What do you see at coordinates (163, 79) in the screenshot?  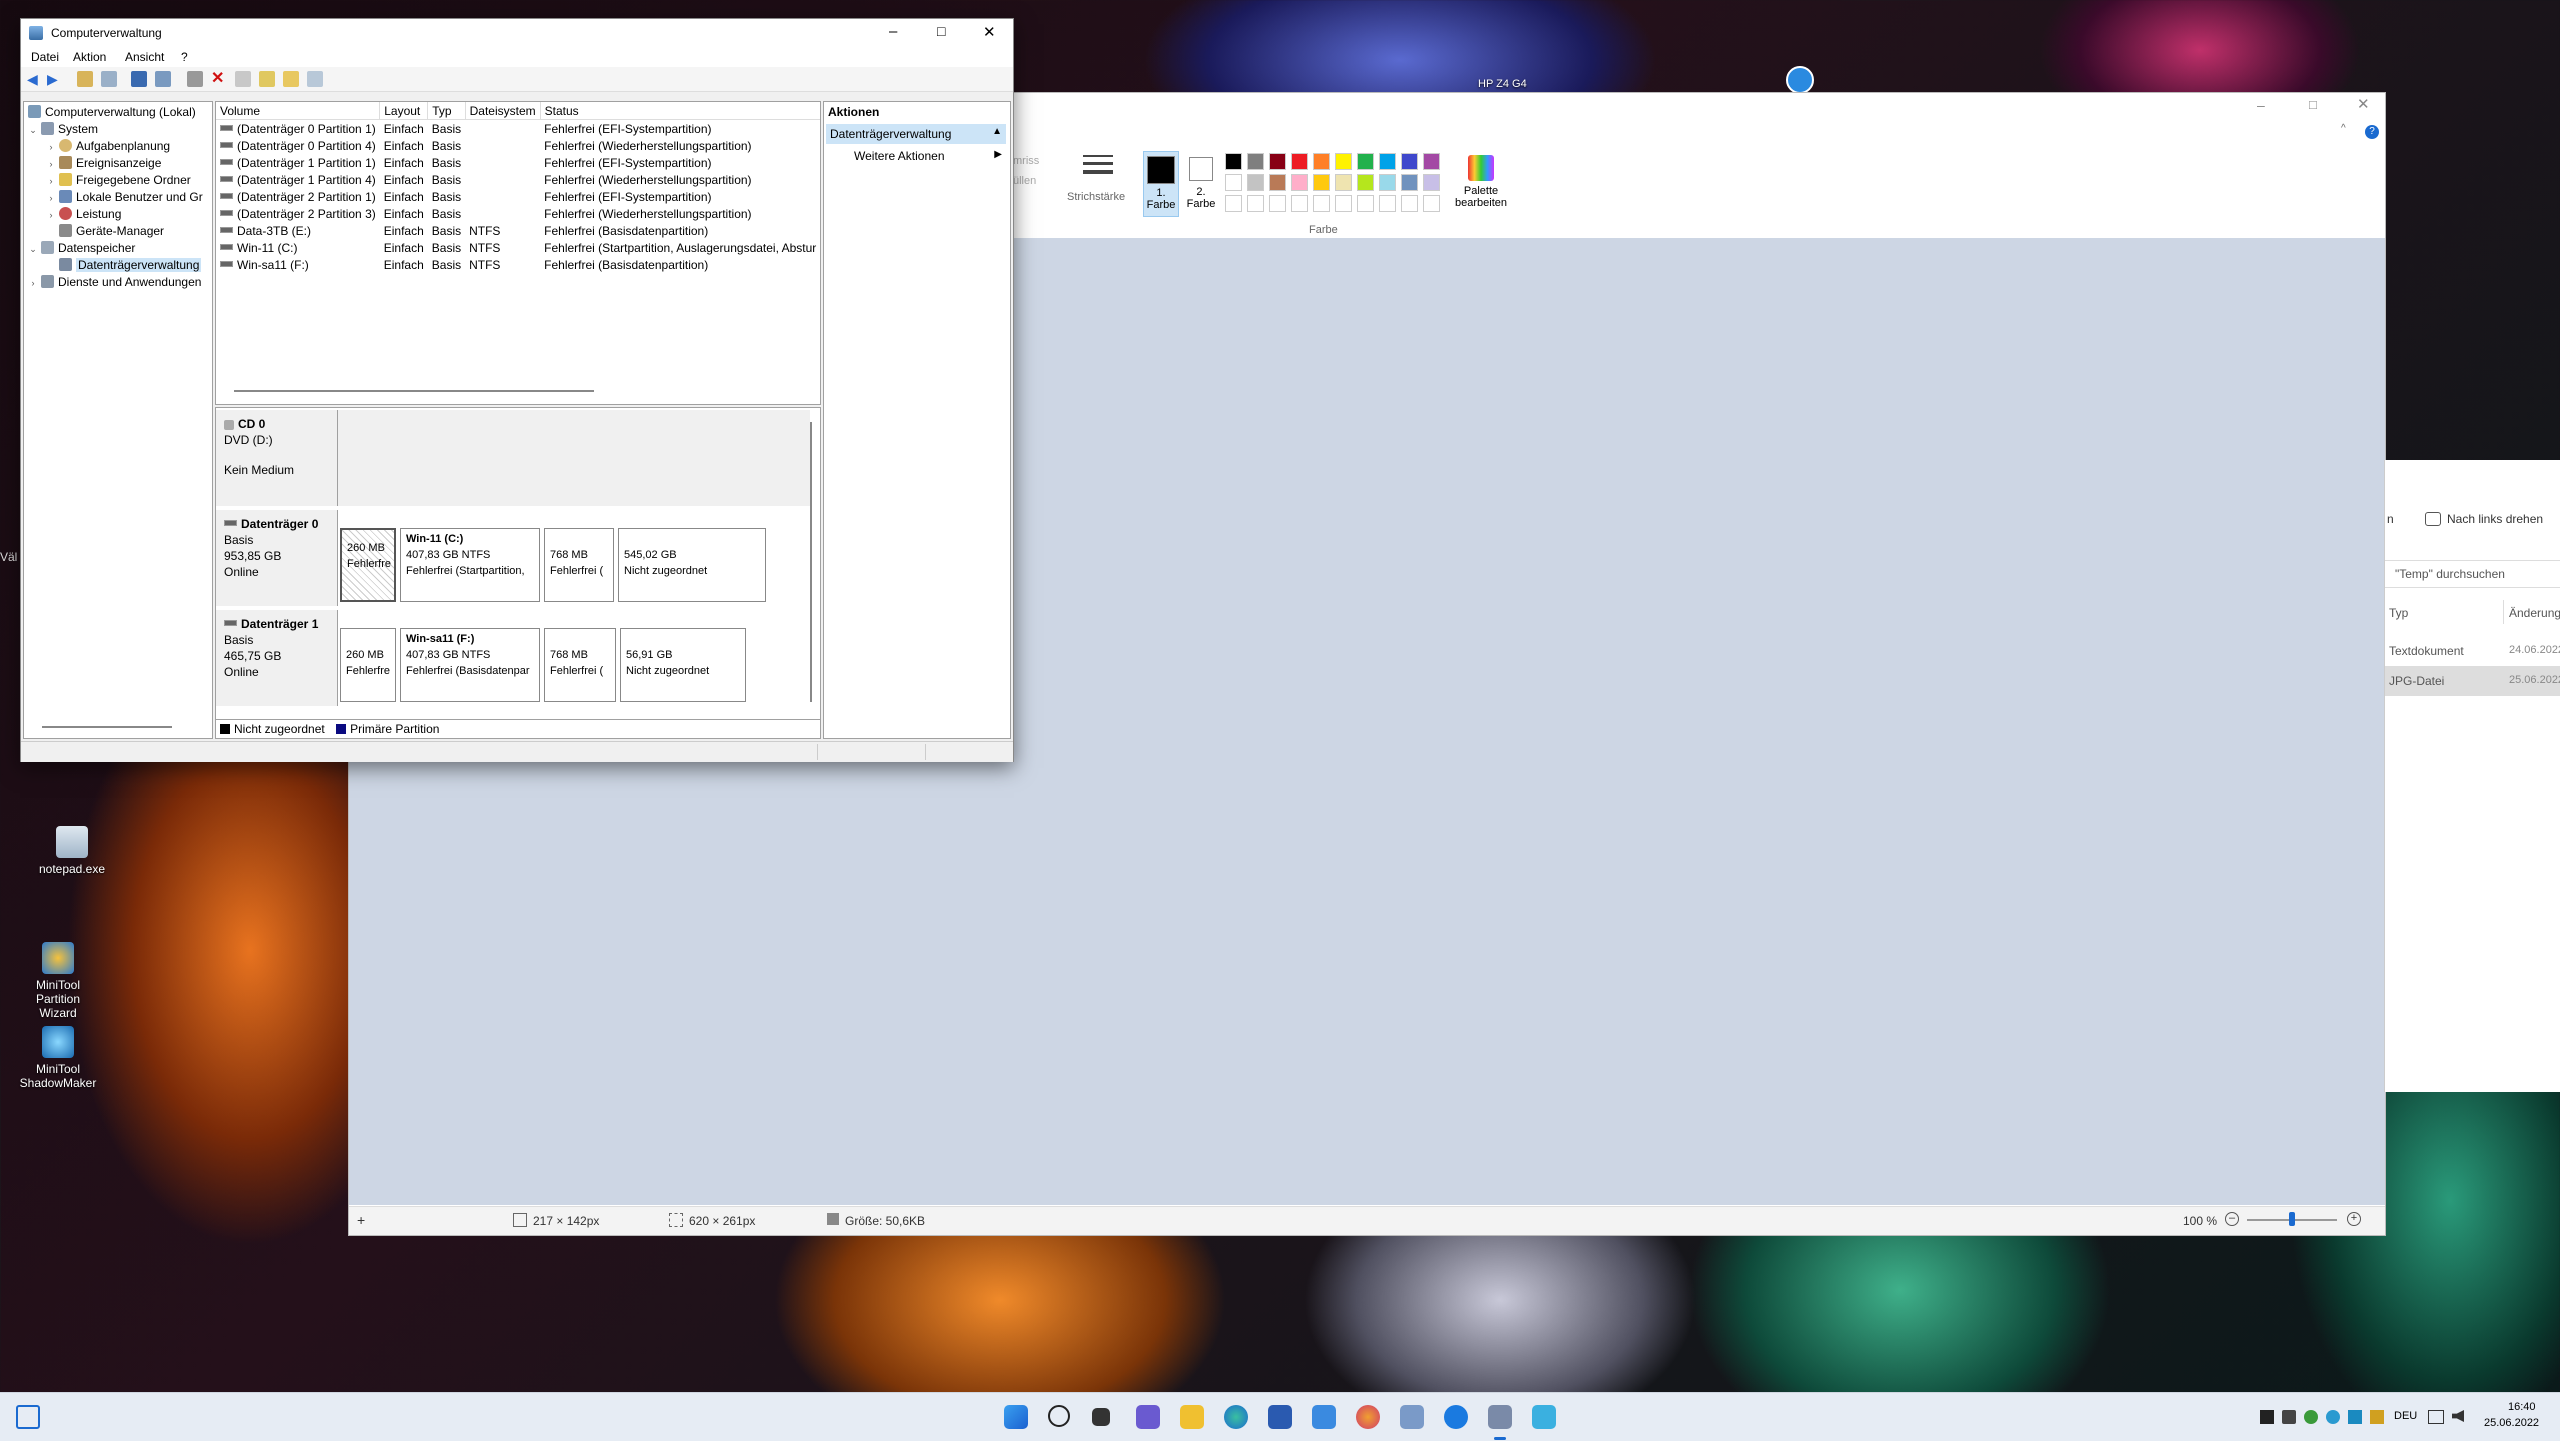 I see `view-icon` at bounding box center [163, 79].